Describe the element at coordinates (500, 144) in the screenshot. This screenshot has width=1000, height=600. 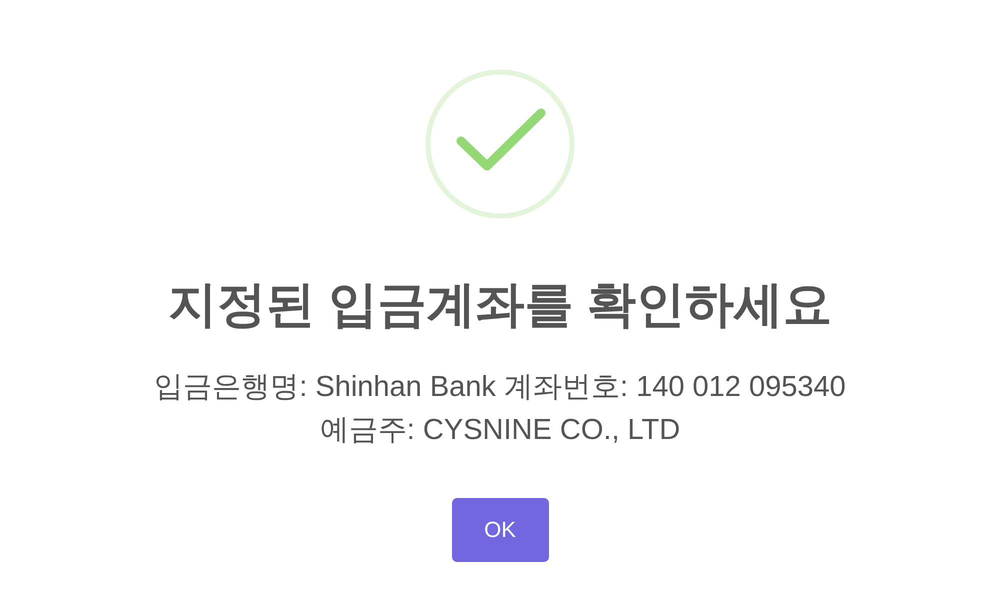
I see `check-circle-icon` at that location.